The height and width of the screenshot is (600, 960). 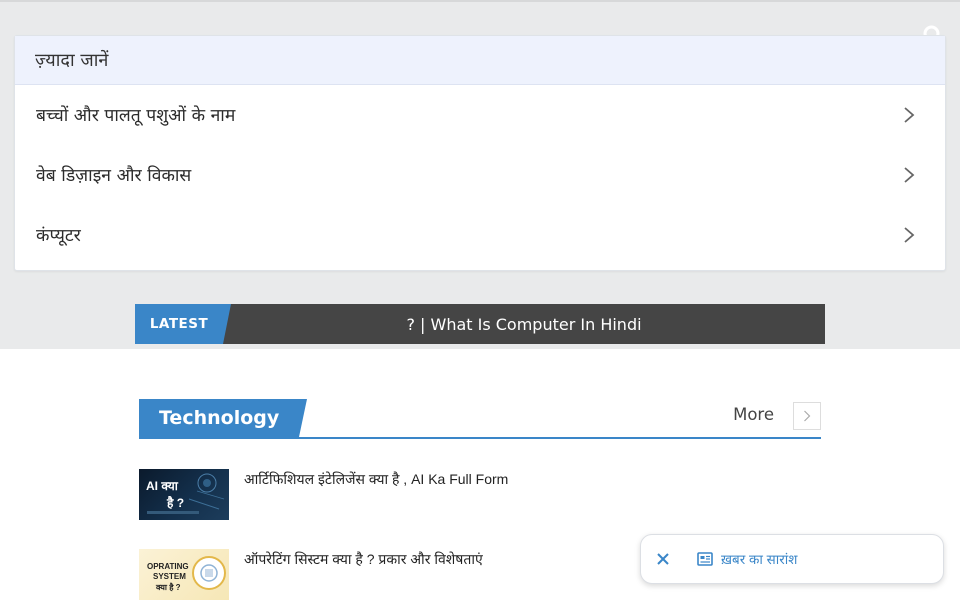 I want to click on learn-more-item-pet-names: बच्चों और पालतू पशुओं के नाम, so click(x=480, y=115).